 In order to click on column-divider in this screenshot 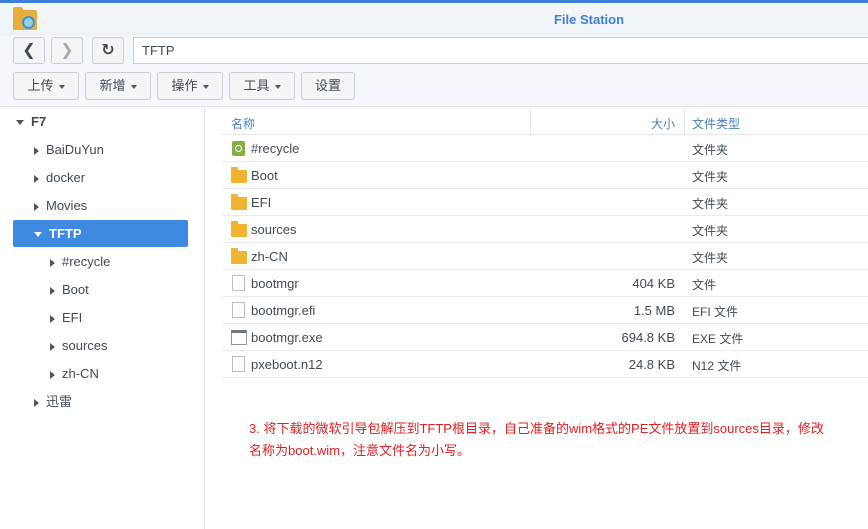, I will do `click(684, 121)`.